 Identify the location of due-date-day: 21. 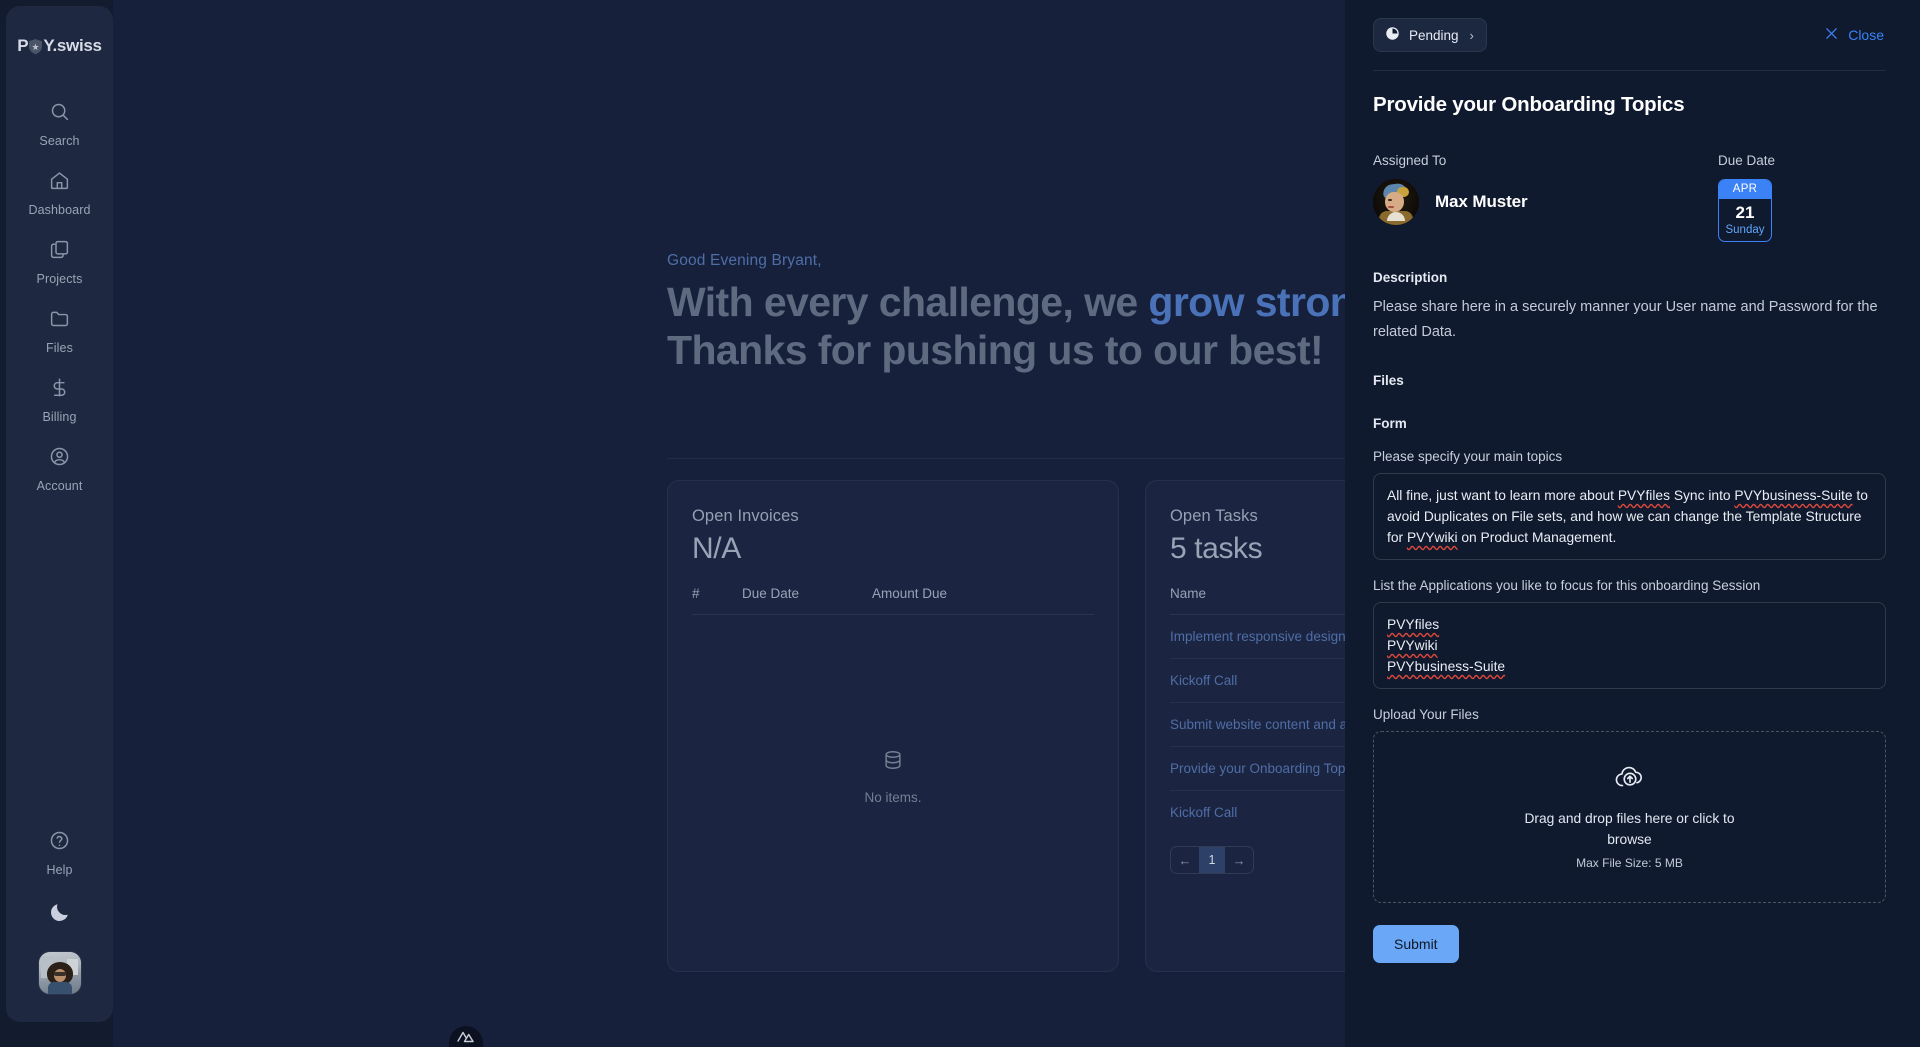
(1745, 212).